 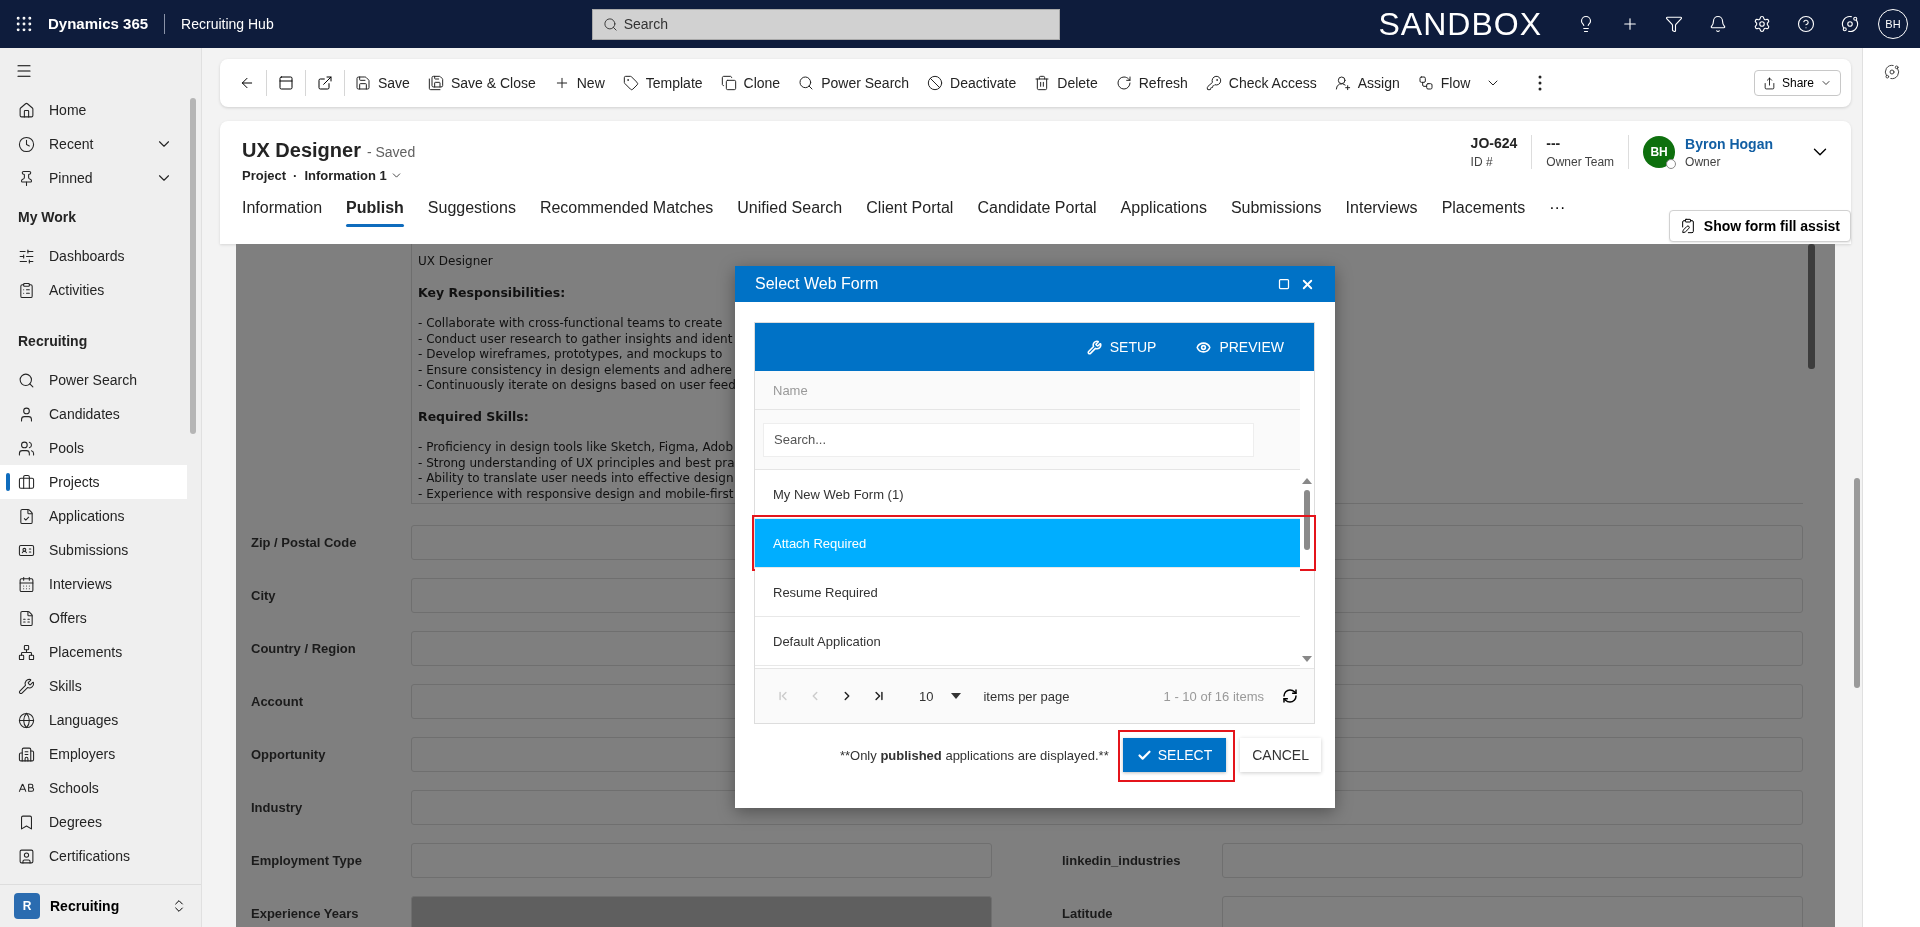 I want to click on pin-icon, so click(x=26, y=178).